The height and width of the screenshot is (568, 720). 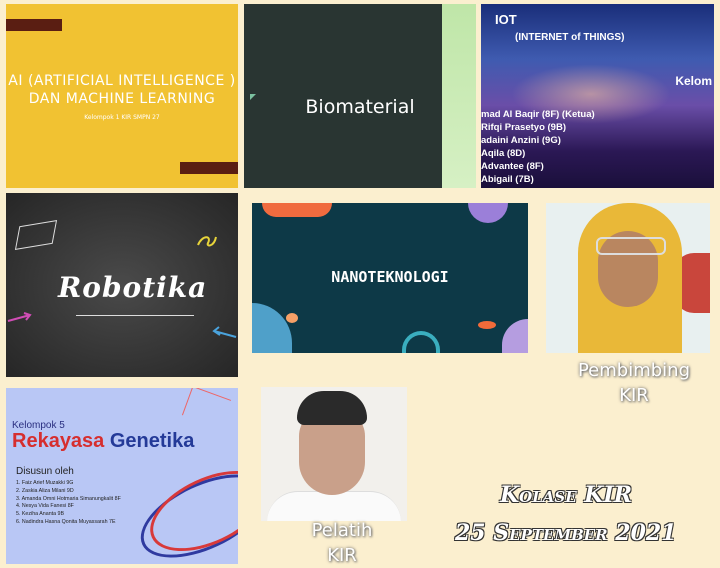 I want to click on rekayasa-slide-title: Rekayasa Genetika, so click(x=103, y=441).